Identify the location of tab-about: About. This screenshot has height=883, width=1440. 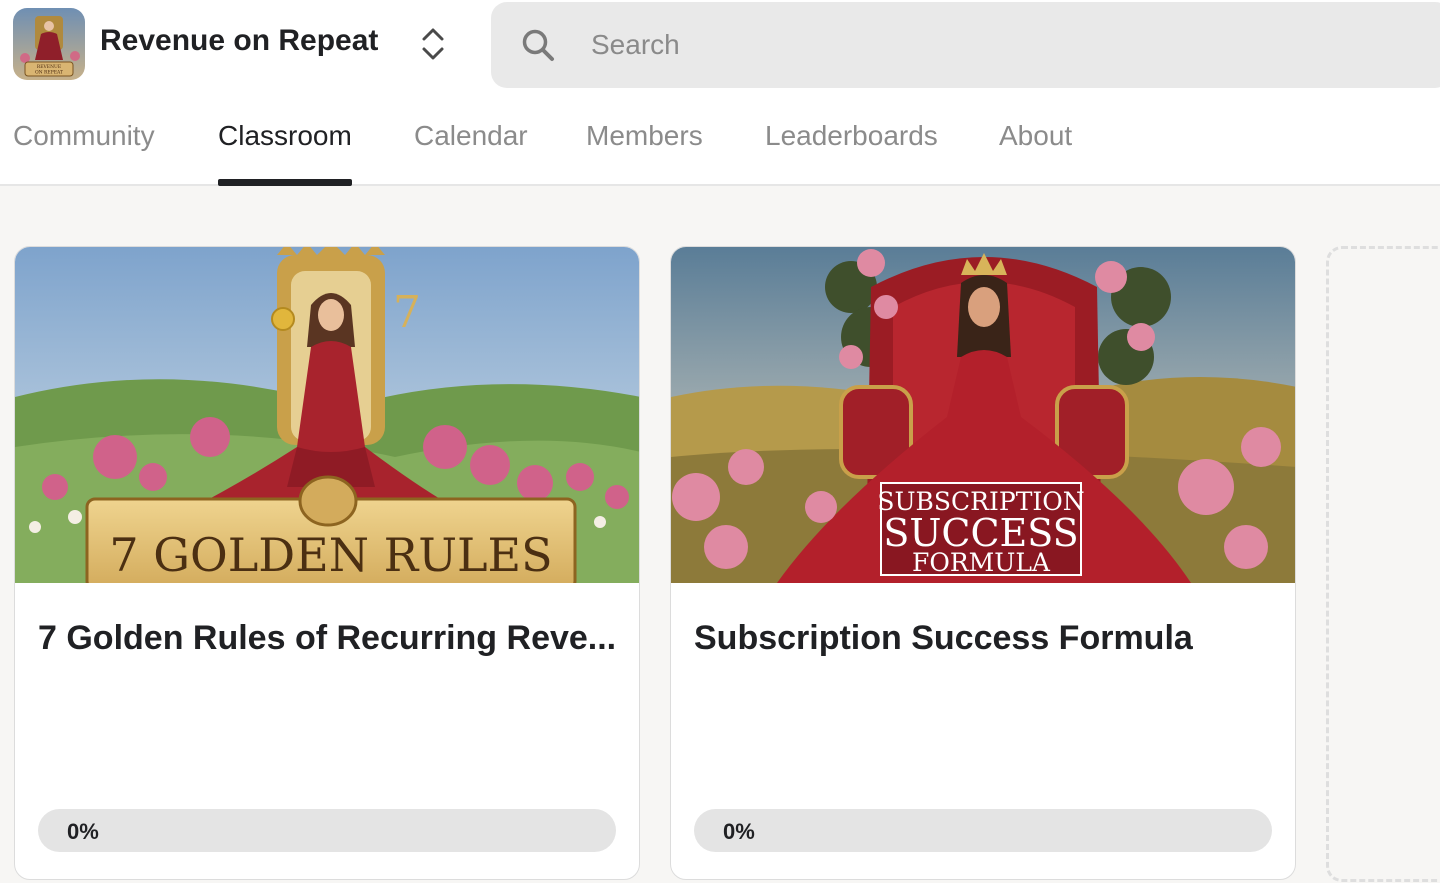
(1035, 143).